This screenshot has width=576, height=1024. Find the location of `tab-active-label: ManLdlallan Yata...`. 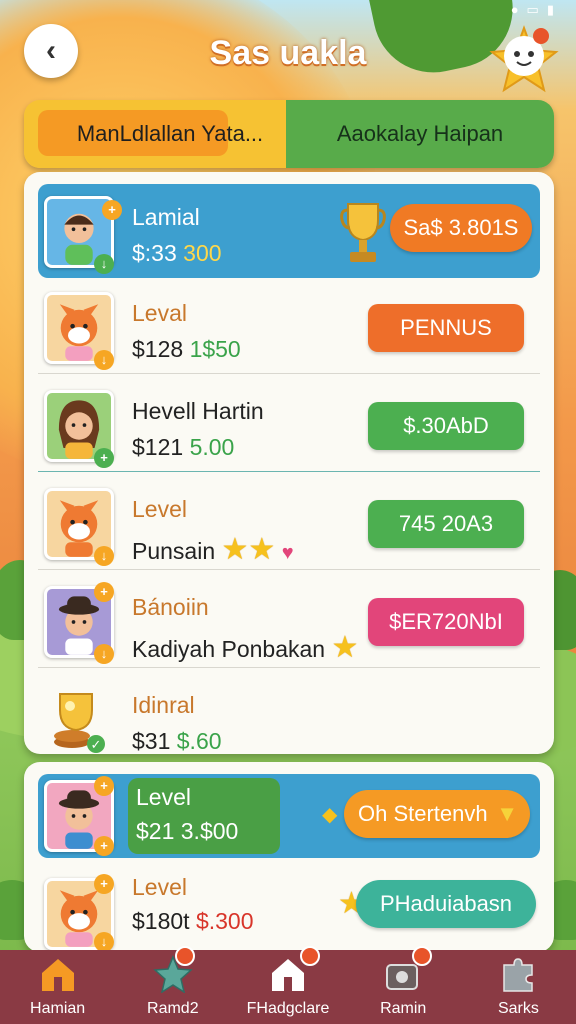

tab-active-label: ManLdlallan Yata... is located at coordinates (170, 133).